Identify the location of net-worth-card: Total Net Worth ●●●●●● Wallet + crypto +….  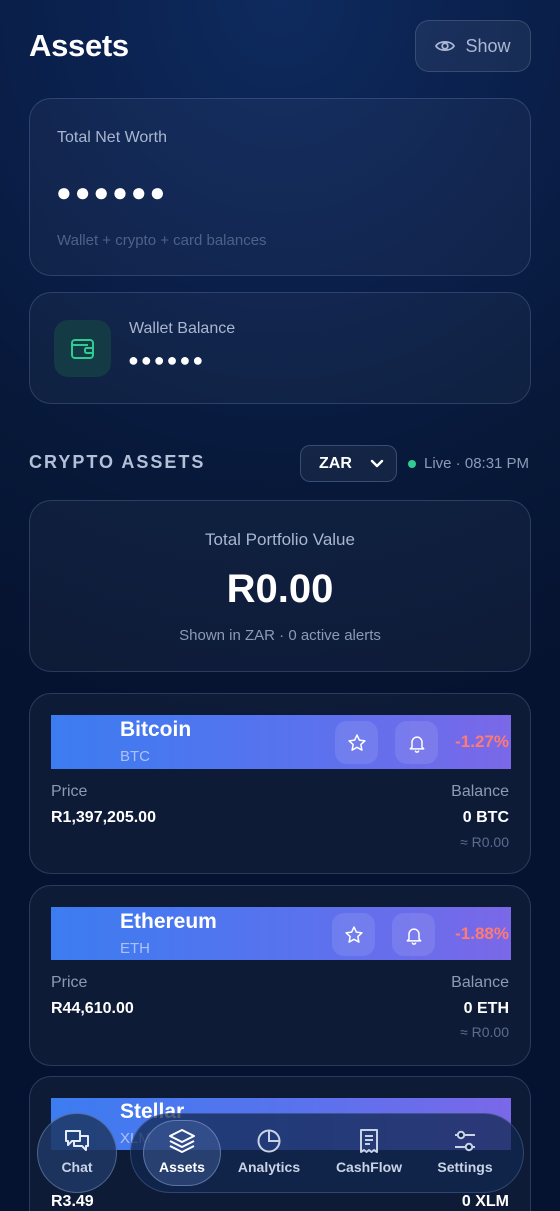
(280, 187).